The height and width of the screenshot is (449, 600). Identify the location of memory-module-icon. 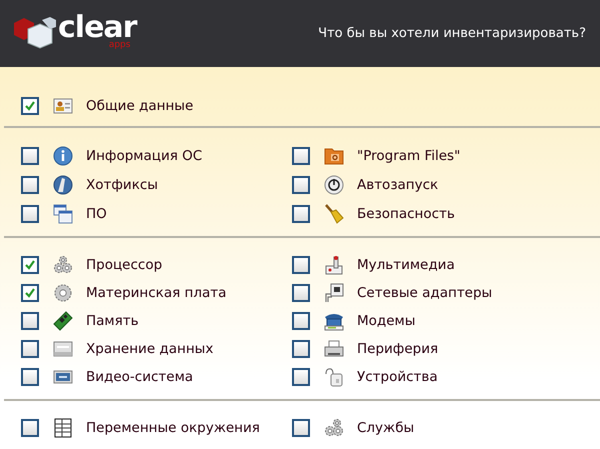
(63, 321).